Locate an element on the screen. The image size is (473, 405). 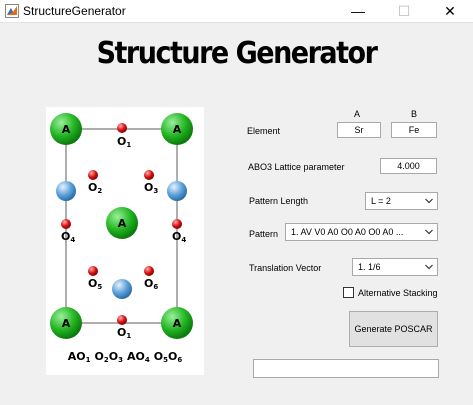
label-o3: O3 is located at coordinates (151, 188).